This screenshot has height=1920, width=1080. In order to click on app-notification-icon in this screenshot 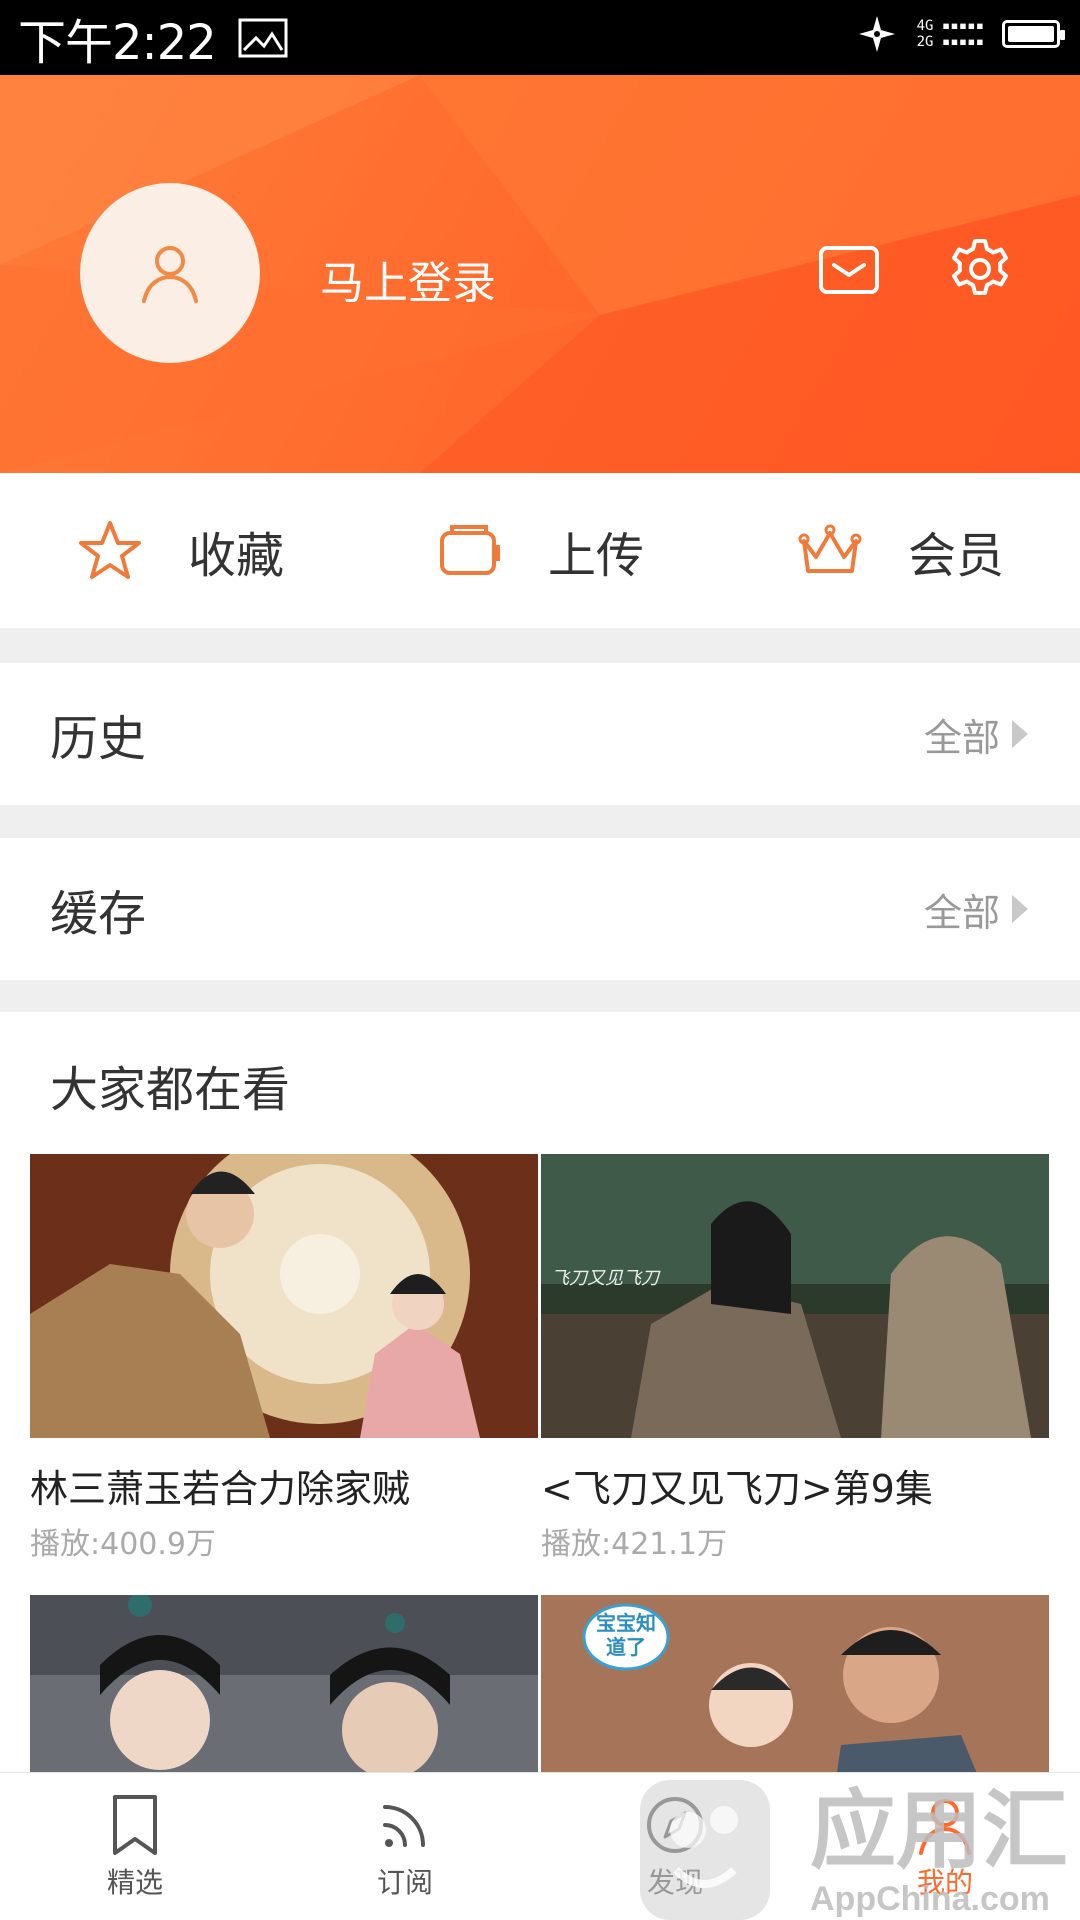, I will do `click(876, 34)`.